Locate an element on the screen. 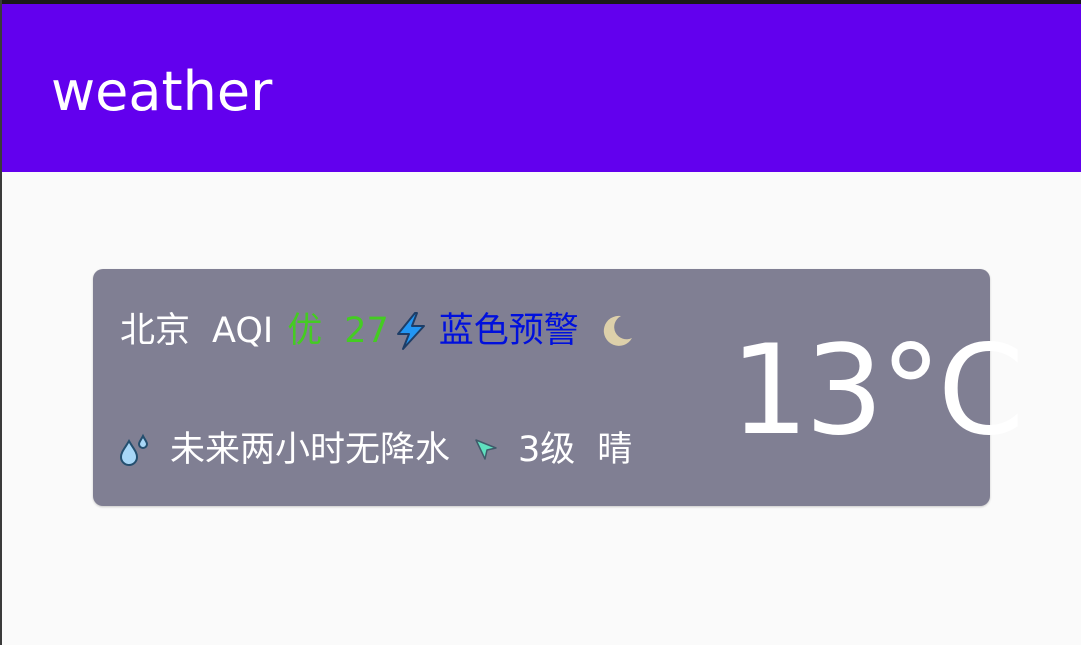 This screenshot has height=645, width=1081. wind-level: 3级 is located at coordinates (547, 450).